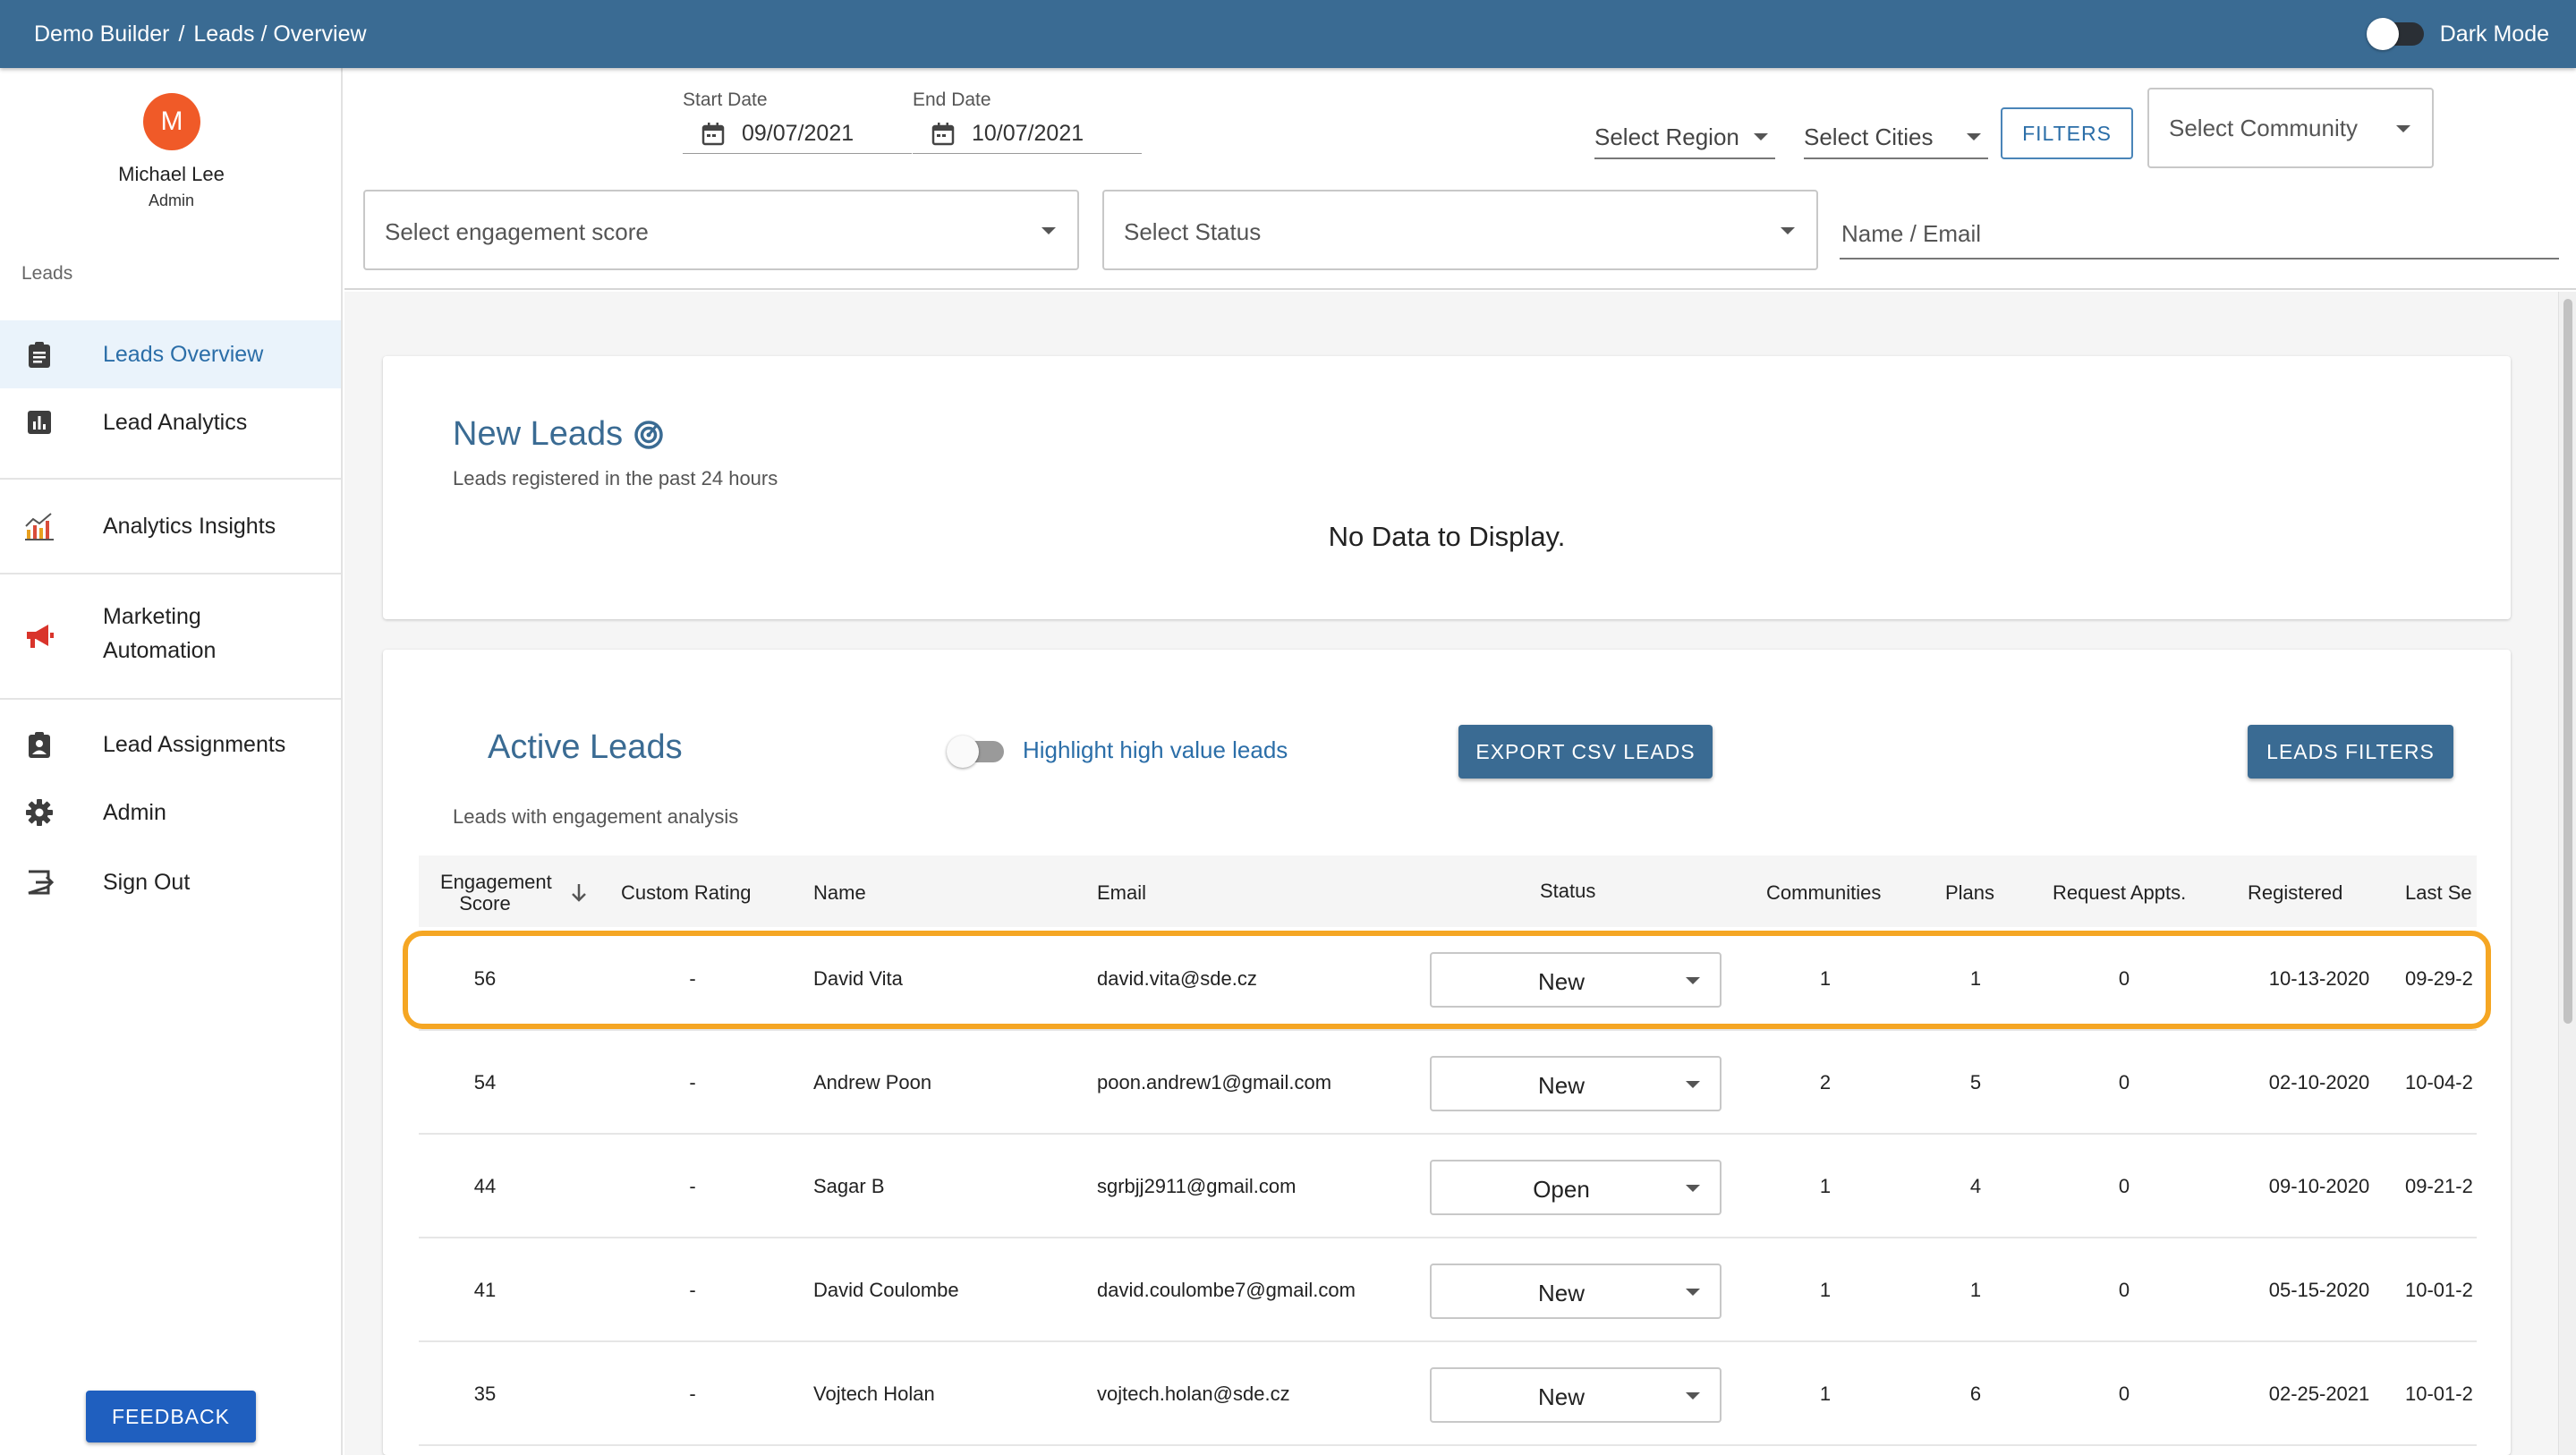 This screenshot has width=2576, height=1455. What do you see at coordinates (849, 1186) in the screenshot?
I see `cell-name: Sagar B` at bounding box center [849, 1186].